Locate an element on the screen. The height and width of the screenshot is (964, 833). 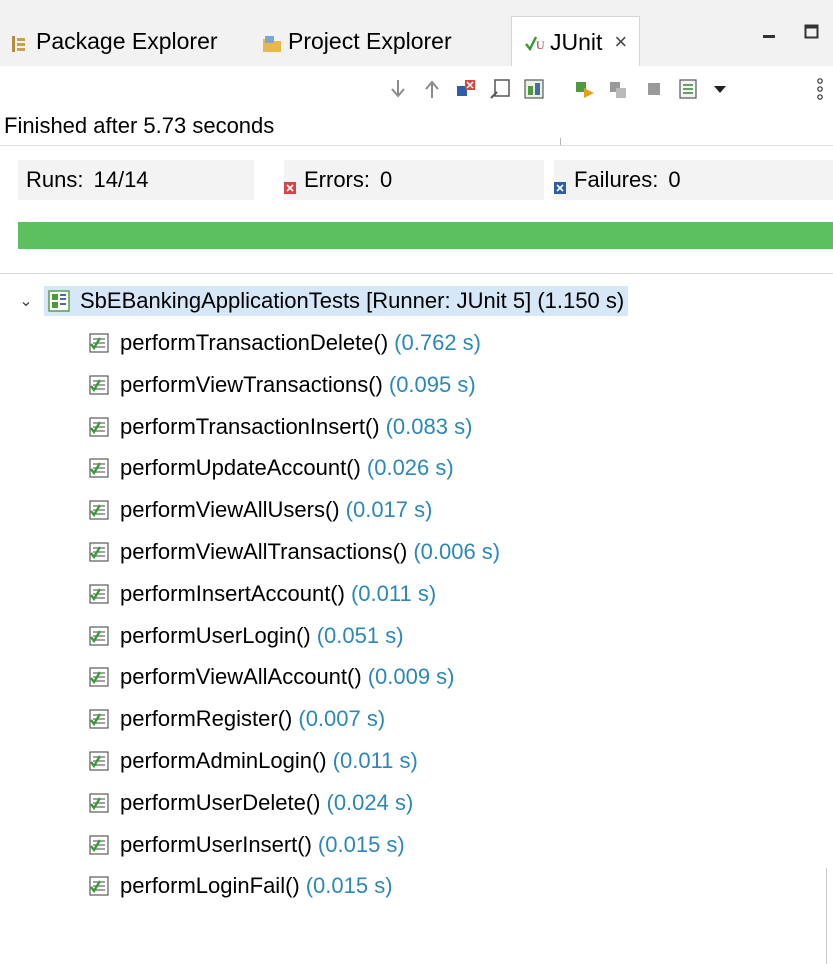
svg-text: U is located at coordinates (540, 45).